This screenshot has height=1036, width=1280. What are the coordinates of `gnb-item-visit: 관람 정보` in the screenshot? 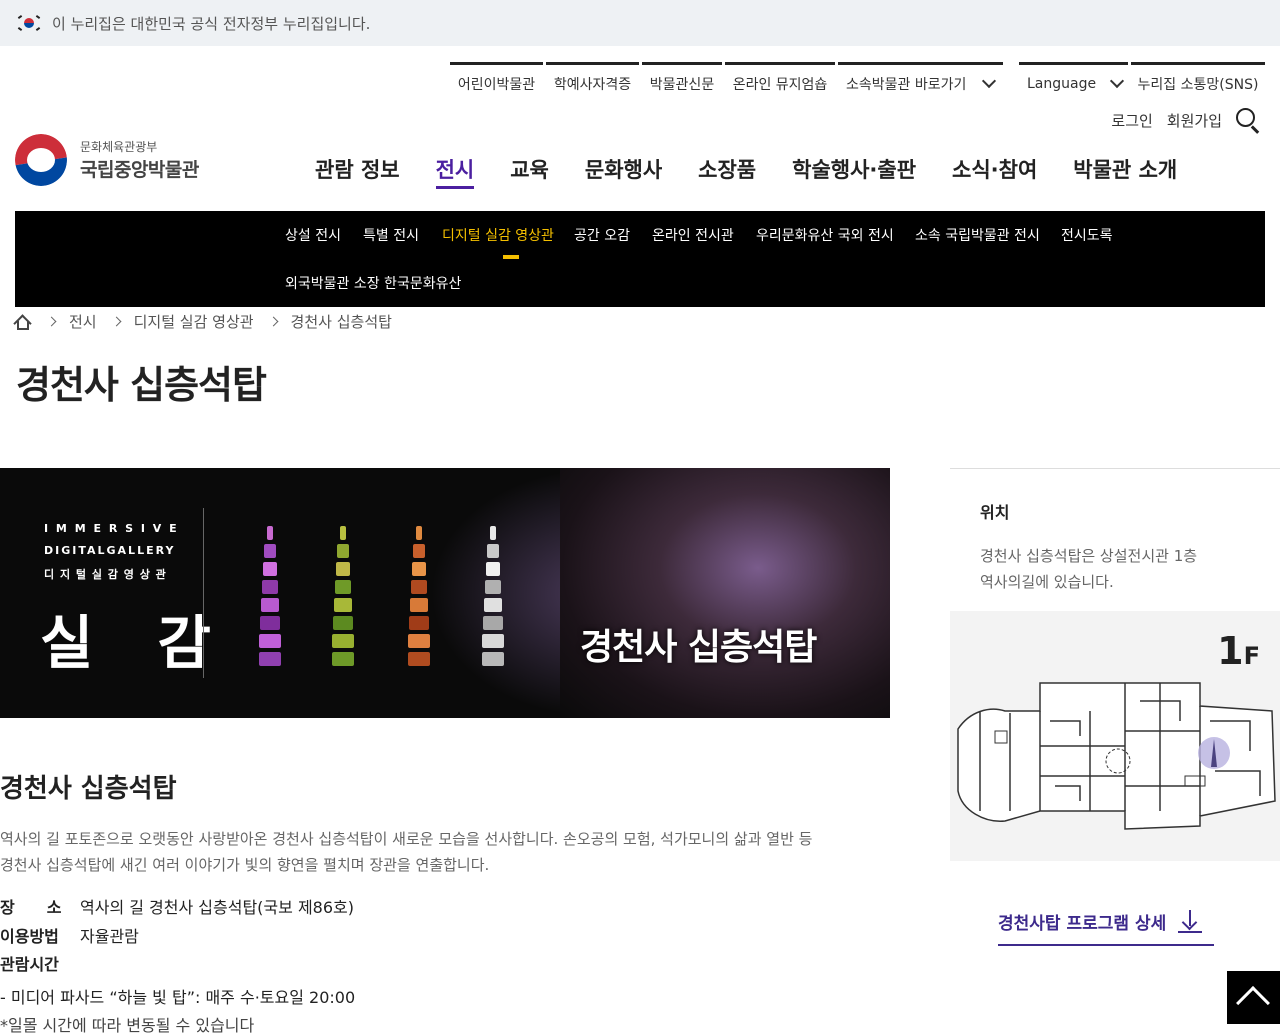 It's located at (357, 171).